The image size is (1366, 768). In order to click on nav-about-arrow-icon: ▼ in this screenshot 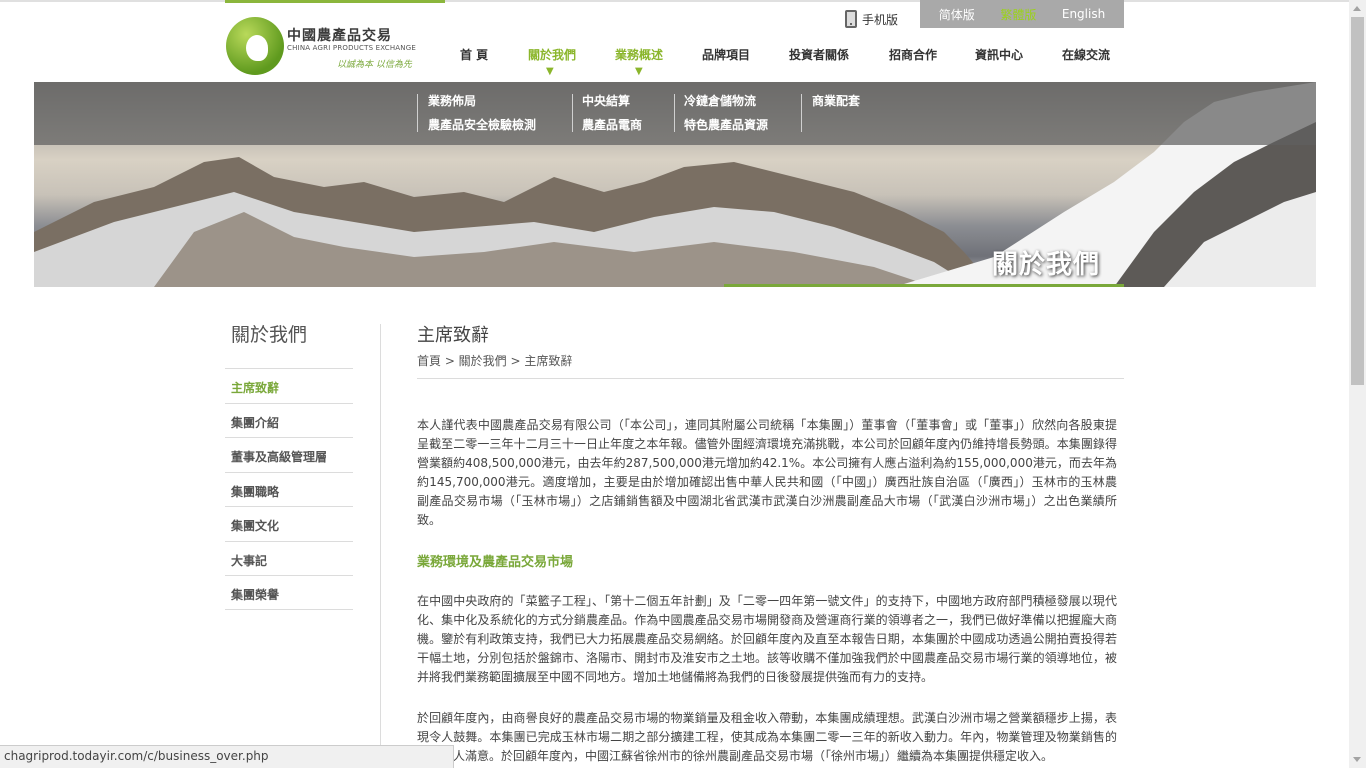, I will do `click(550, 71)`.